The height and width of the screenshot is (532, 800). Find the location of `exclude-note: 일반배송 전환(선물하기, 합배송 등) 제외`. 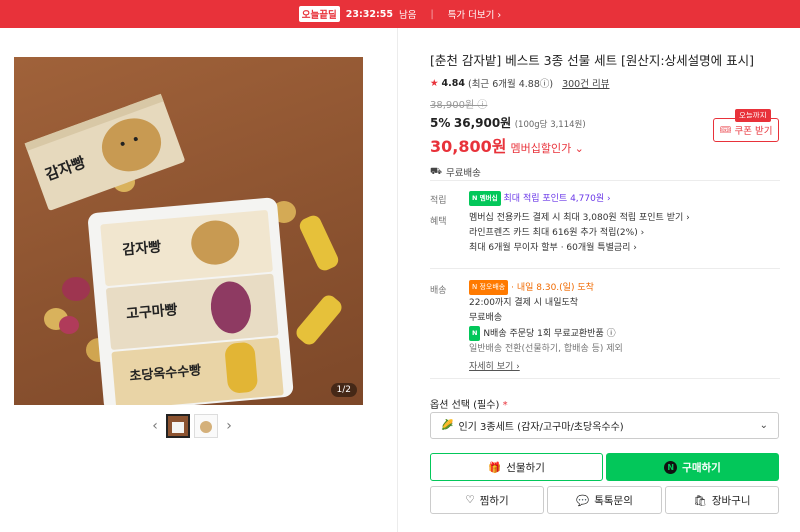

exclude-note: 일반배송 전환(선물하기, 합배송 등) 제외 is located at coordinates (546, 349).